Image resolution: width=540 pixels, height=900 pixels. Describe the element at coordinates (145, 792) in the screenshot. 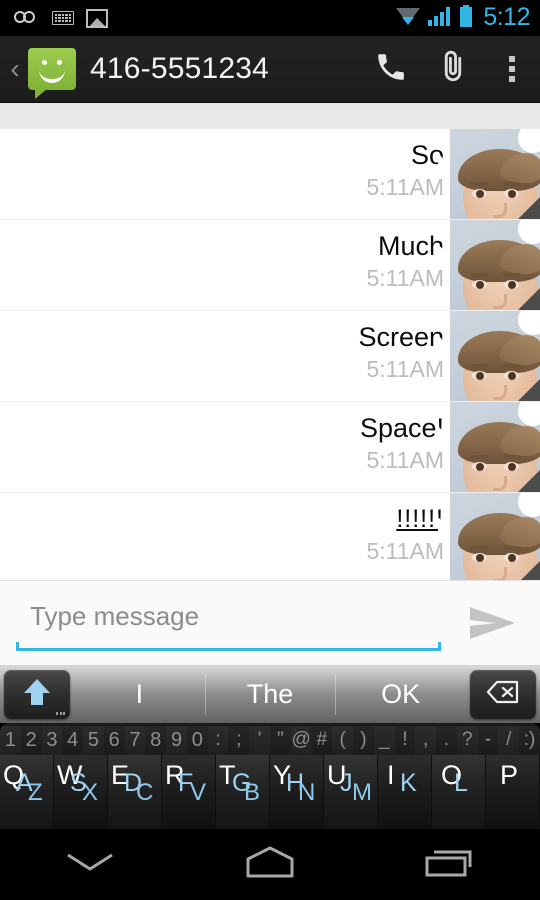

I see `key-tertiary-letter: C` at that location.